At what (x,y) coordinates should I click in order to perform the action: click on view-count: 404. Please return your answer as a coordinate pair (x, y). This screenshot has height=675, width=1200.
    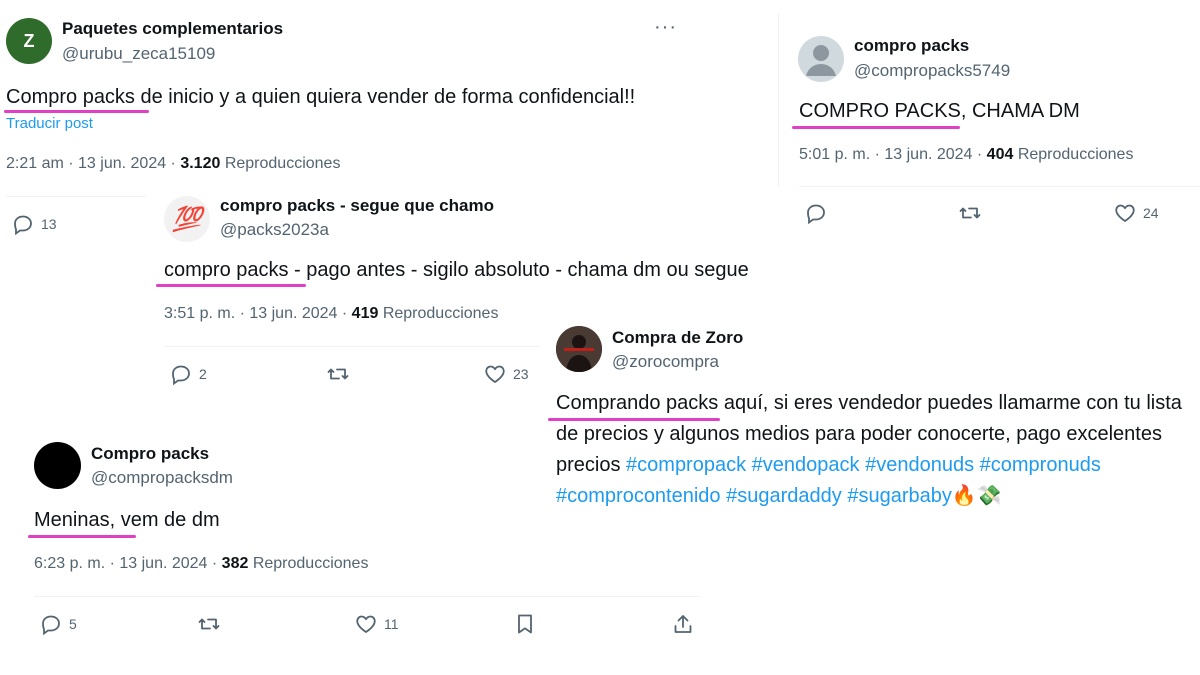
    Looking at the image, I should click on (1000, 154).